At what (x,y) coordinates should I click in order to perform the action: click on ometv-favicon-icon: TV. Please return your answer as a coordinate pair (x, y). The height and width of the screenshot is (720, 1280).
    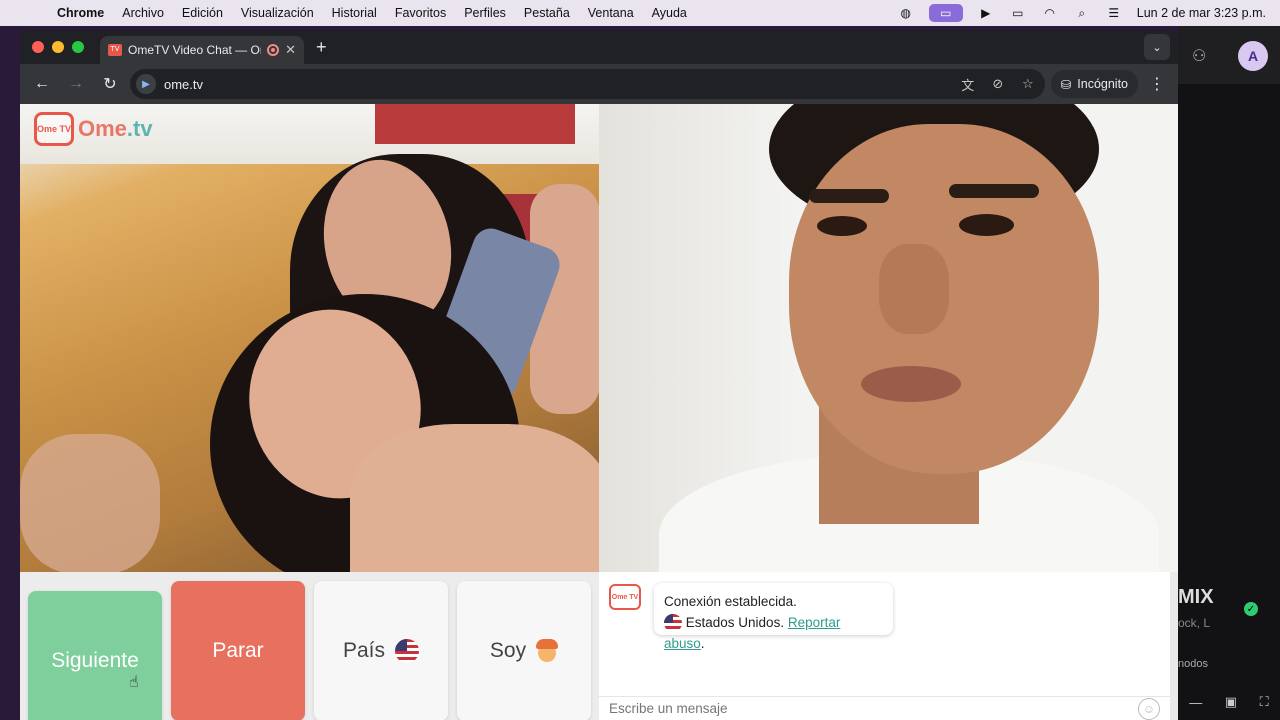
    Looking at the image, I should click on (115, 50).